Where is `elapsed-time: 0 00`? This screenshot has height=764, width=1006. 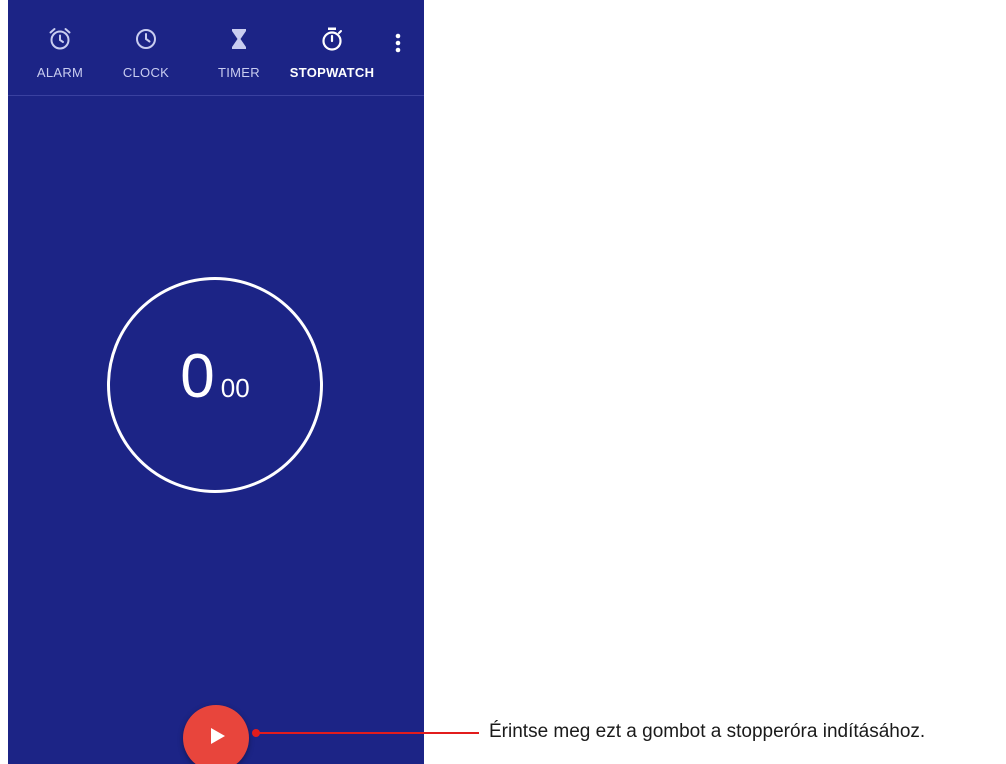
elapsed-time: 0 00 is located at coordinates (215, 385).